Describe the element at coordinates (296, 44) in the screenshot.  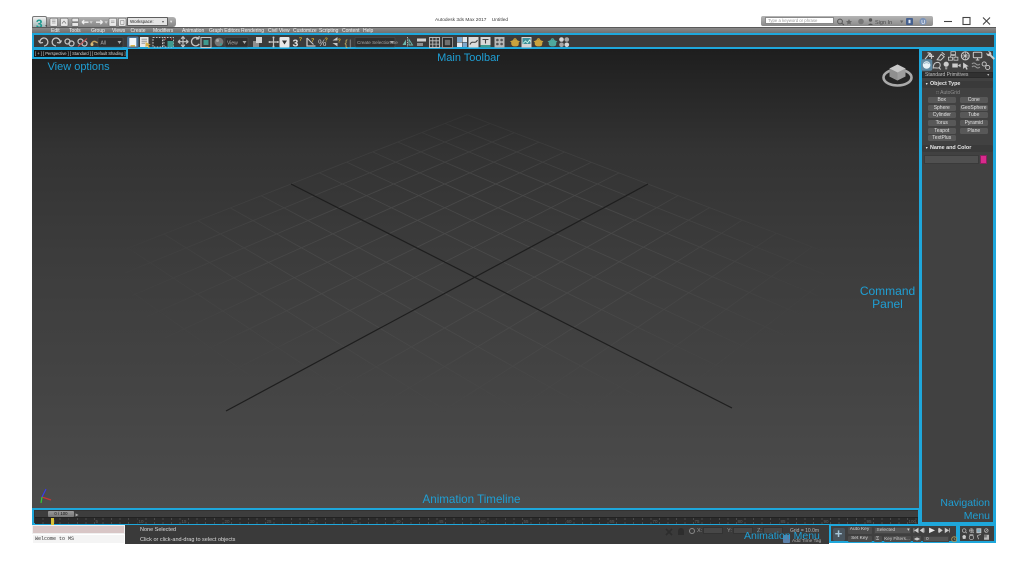
I see `svg-text: 3` at that location.